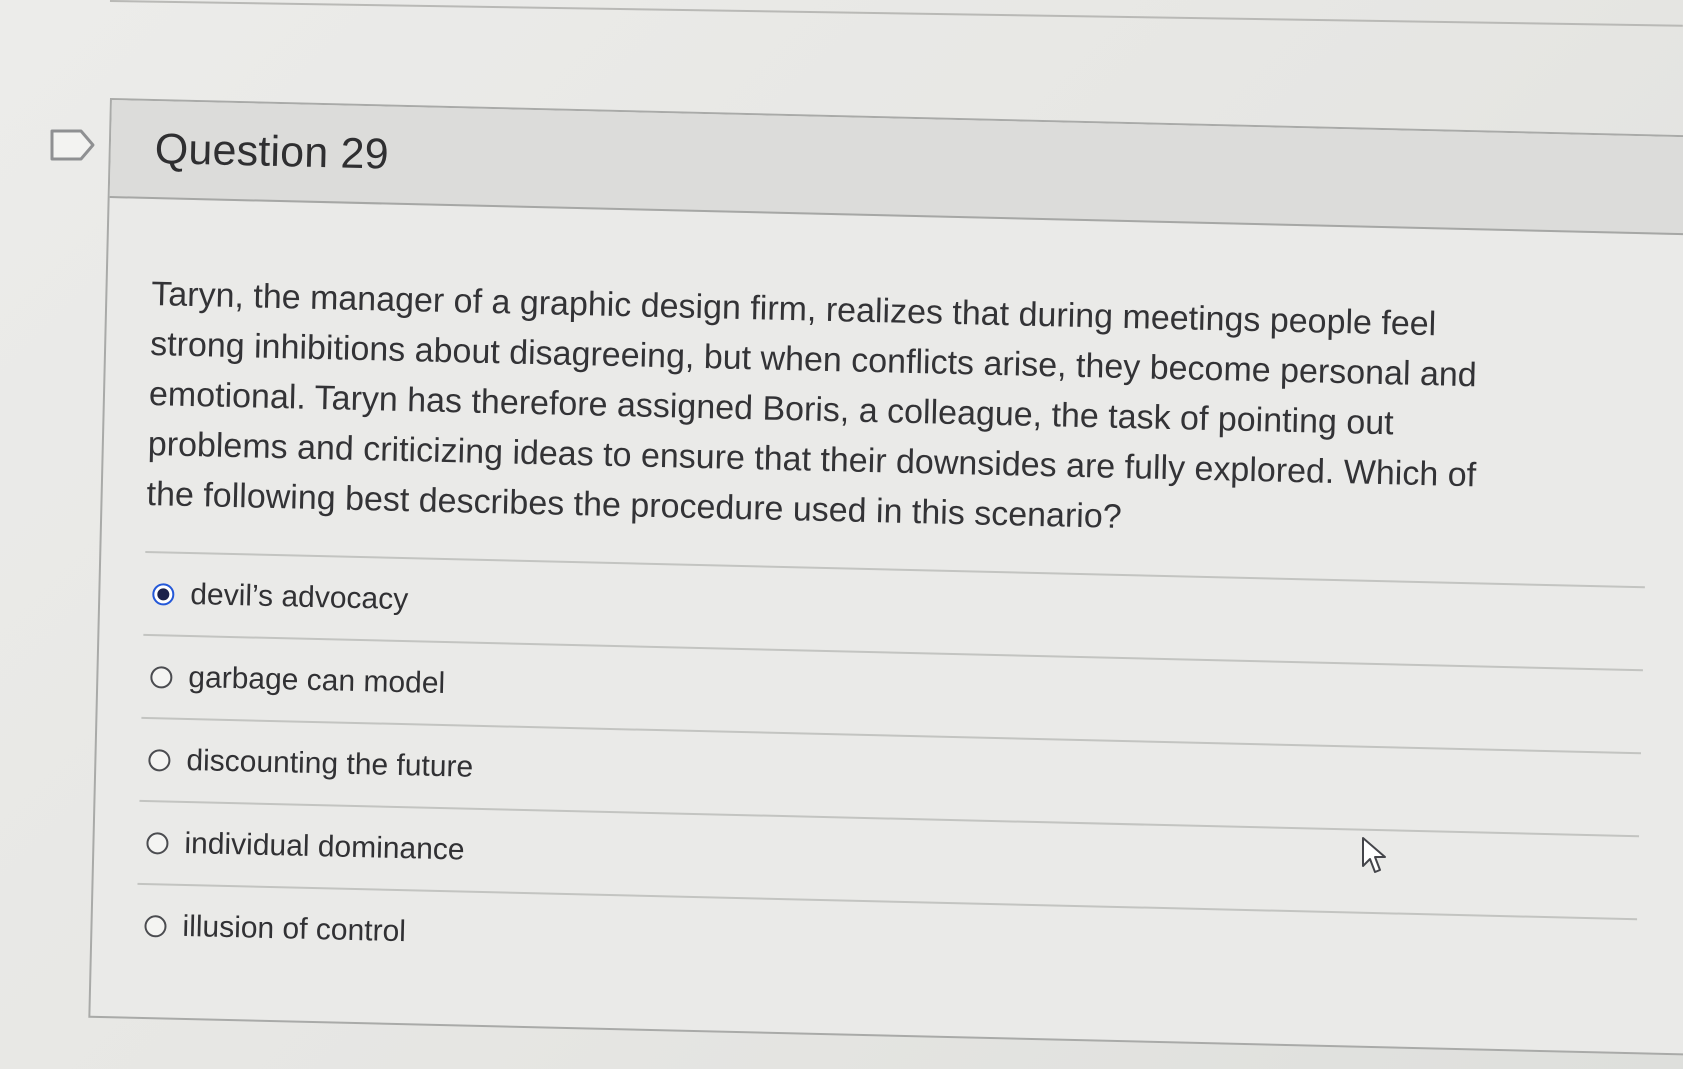 Image resolution: width=1683 pixels, height=1069 pixels. I want to click on answer-label: illusion of control, so click(294, 928).